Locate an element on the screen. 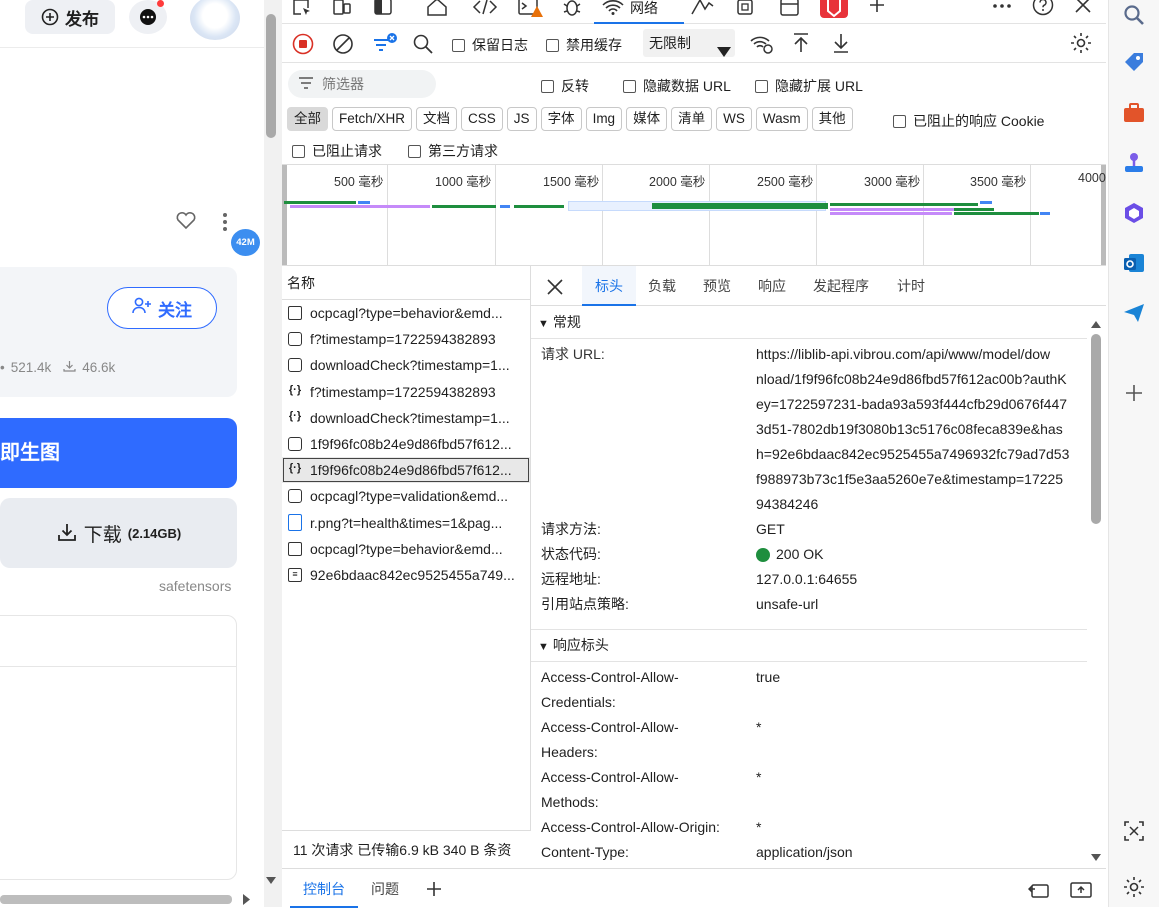  help-icon is located at coordinates (1043, 9).